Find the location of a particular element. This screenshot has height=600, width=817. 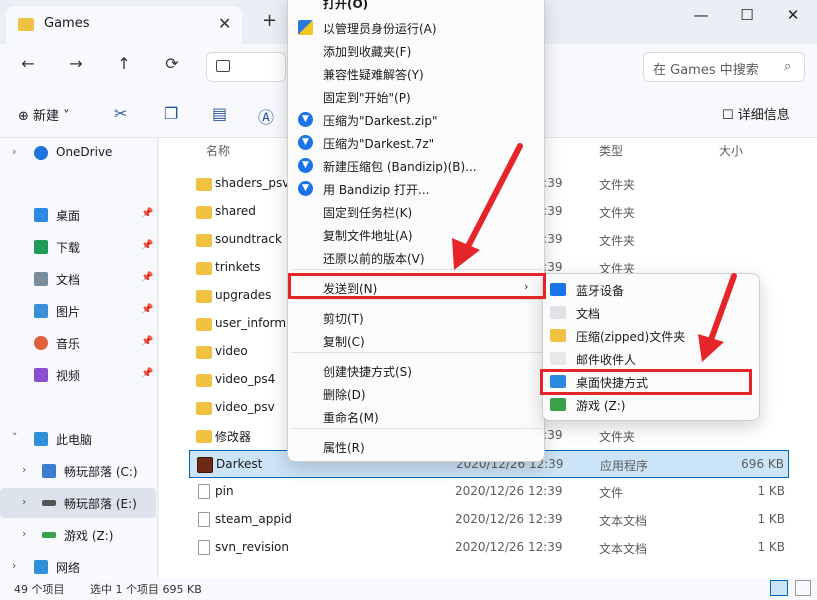

menu-separator is located at coordinates (417, 352).